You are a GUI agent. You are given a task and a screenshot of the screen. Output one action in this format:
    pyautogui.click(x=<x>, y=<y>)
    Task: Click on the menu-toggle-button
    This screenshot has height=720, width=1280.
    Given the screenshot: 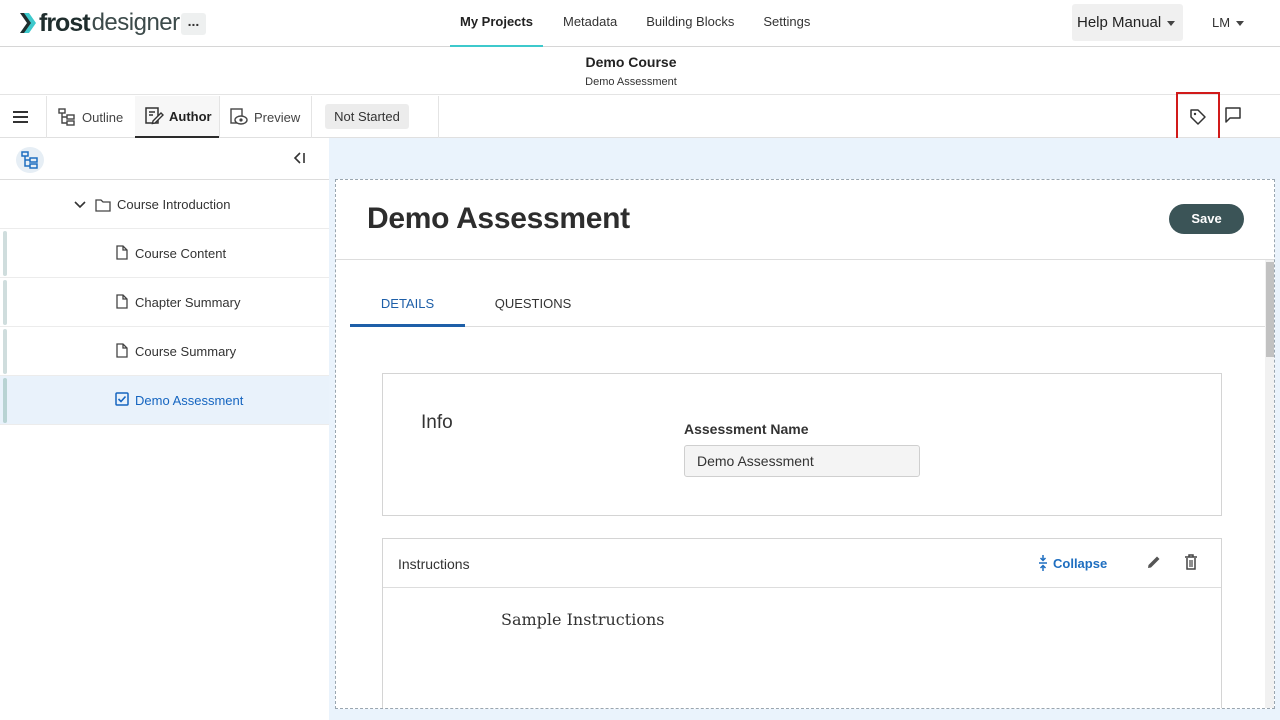 What is the action you would take?
    pyautogui.click(x=23, y=117)
    